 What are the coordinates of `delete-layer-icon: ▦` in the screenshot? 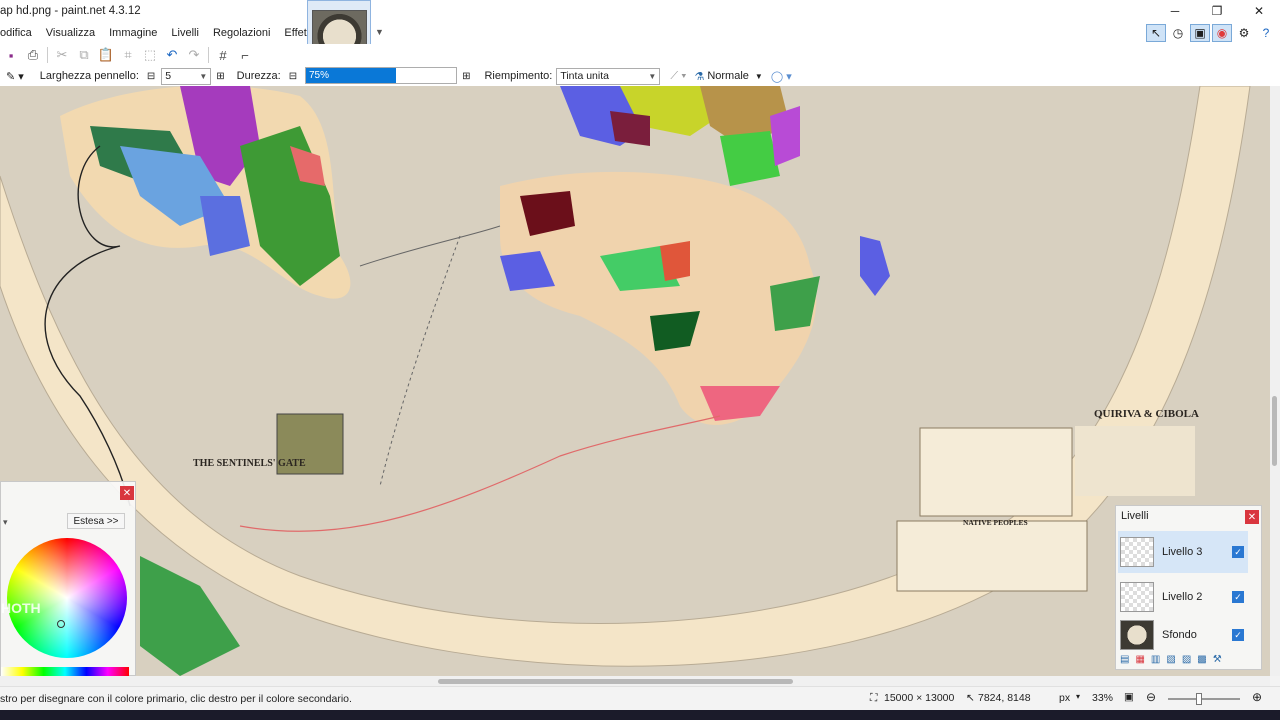 It's located at (1139, 659).